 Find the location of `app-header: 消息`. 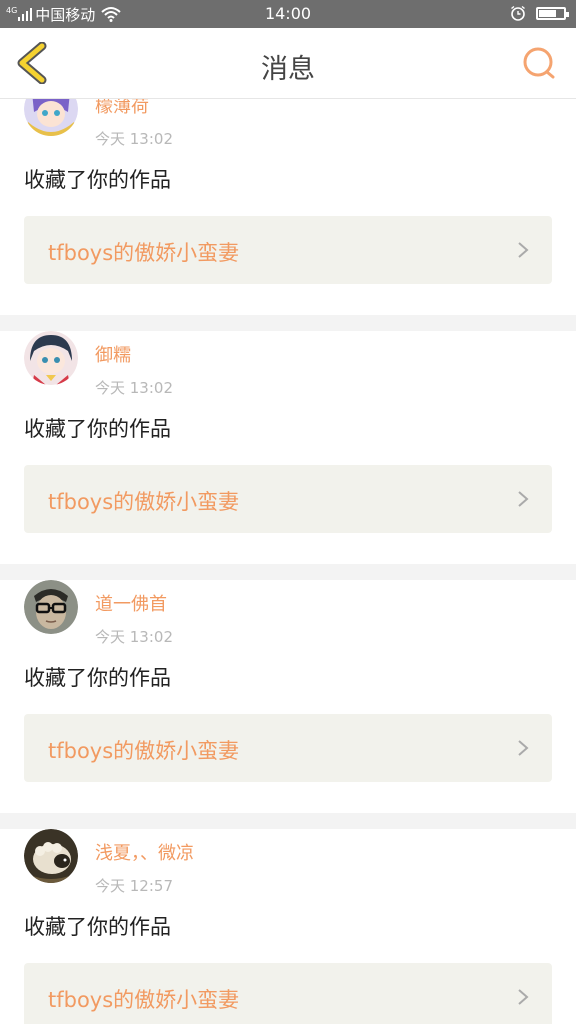

app-header: 消息 is located at coordinates (288, 63).